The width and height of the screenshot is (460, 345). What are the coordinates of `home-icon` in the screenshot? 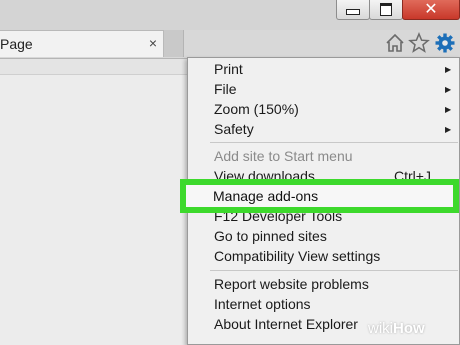 It's located at (395, 43).